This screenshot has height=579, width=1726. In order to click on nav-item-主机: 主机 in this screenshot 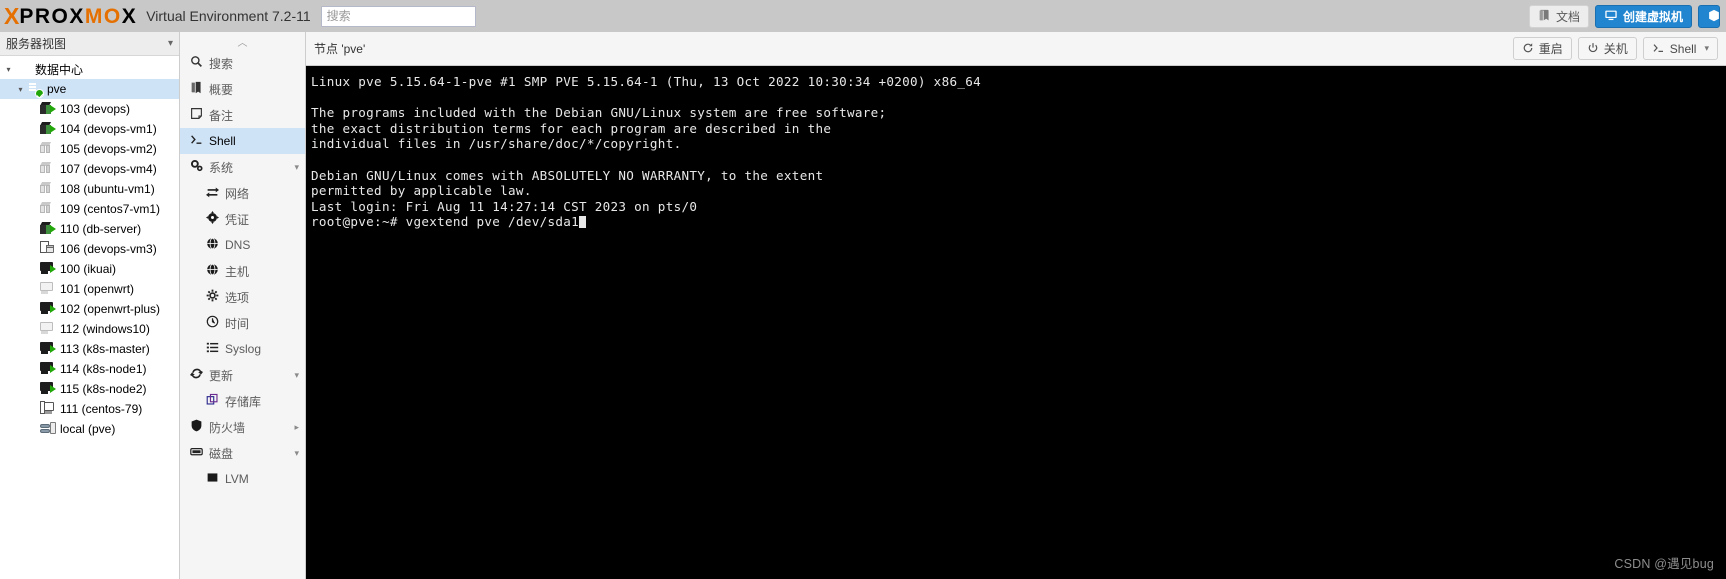, I will do `click(242, 271)`.